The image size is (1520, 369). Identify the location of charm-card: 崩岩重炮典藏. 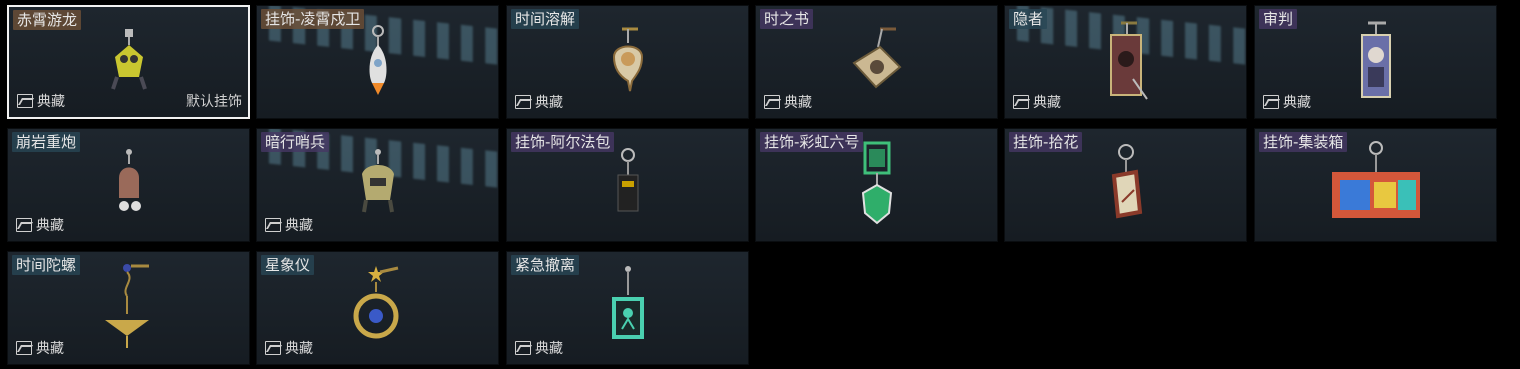
(128, 185).